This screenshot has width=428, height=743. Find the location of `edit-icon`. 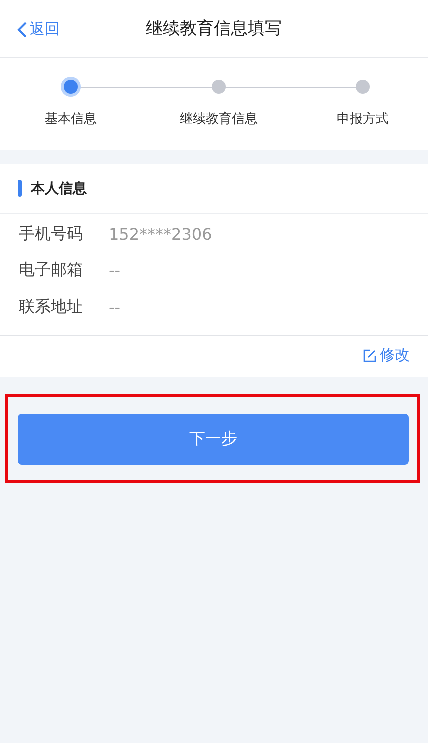

edit-icon is located at coordinates (370, 355).